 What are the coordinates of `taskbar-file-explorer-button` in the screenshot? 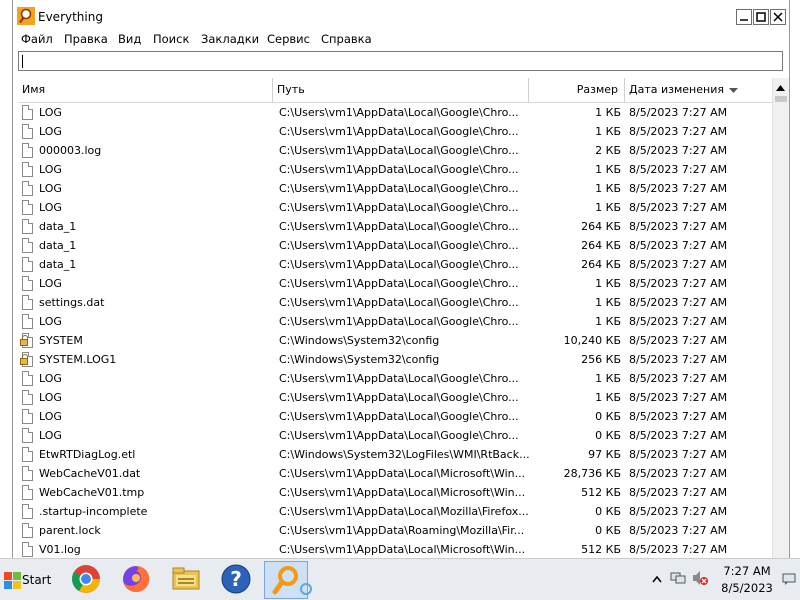 It's located at (186, 580).